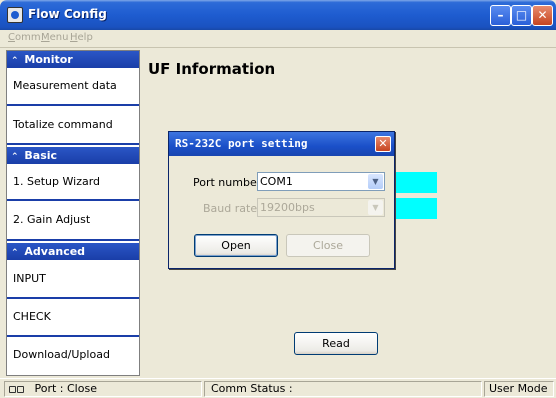  I want to click on baud-rate-label: Baud rate, so click(230, 208).